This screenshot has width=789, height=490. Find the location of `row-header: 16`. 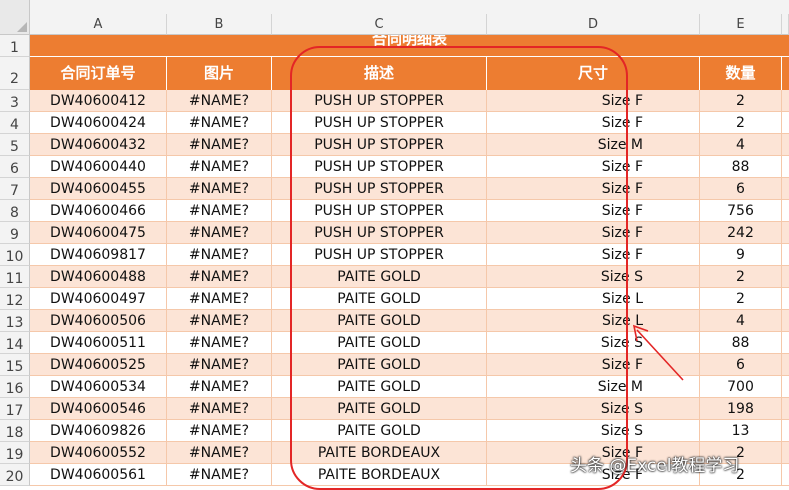

row-header: 16 is located at coordinates (15, 387).